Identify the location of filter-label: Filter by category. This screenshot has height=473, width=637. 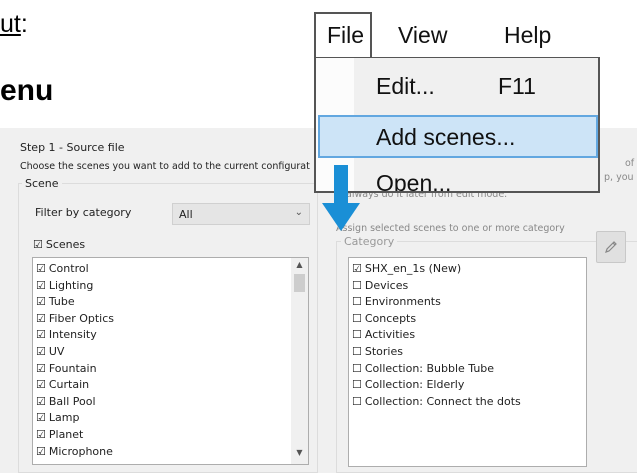
(83, 212).